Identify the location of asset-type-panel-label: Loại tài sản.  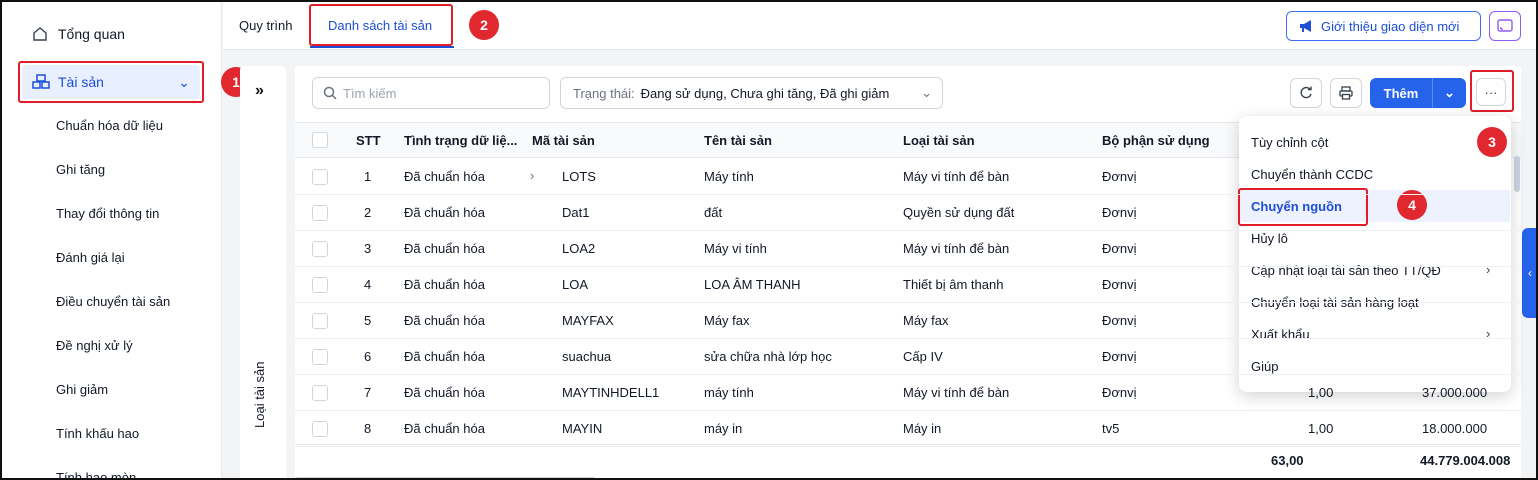
(259, 395).